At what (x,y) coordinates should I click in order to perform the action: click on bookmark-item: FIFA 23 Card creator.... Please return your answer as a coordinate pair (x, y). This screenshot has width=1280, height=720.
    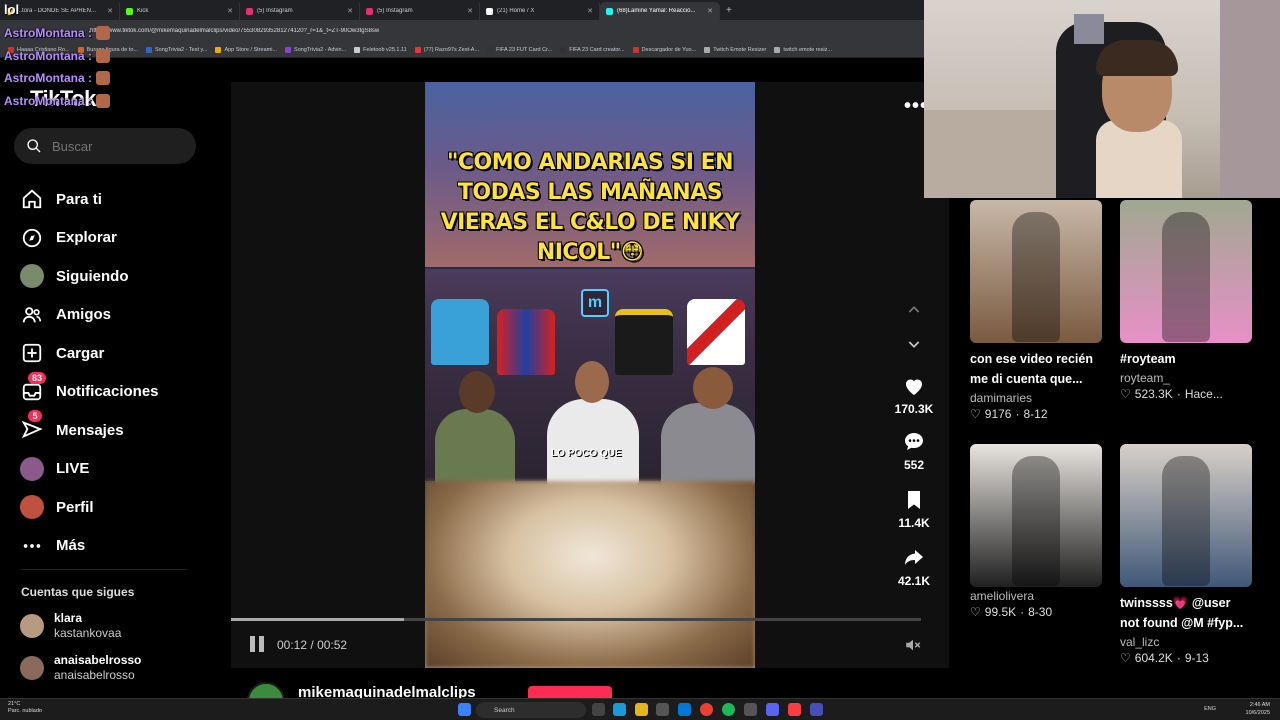
    Looking at the image, I should click on (592, 49).